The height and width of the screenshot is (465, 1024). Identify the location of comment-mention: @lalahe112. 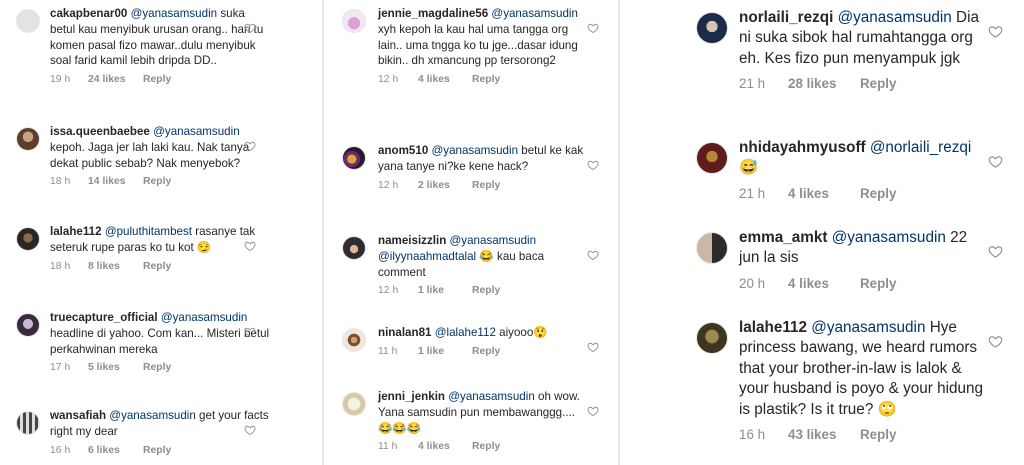
(465, 332).